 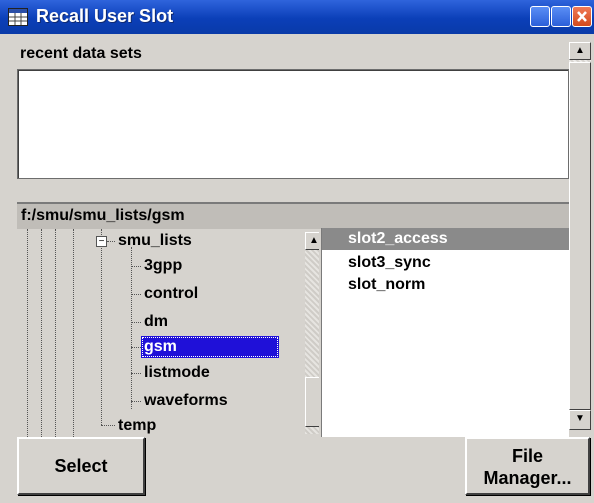 I want to click on tree-item-temp: temp, so click(x=137, y=426).